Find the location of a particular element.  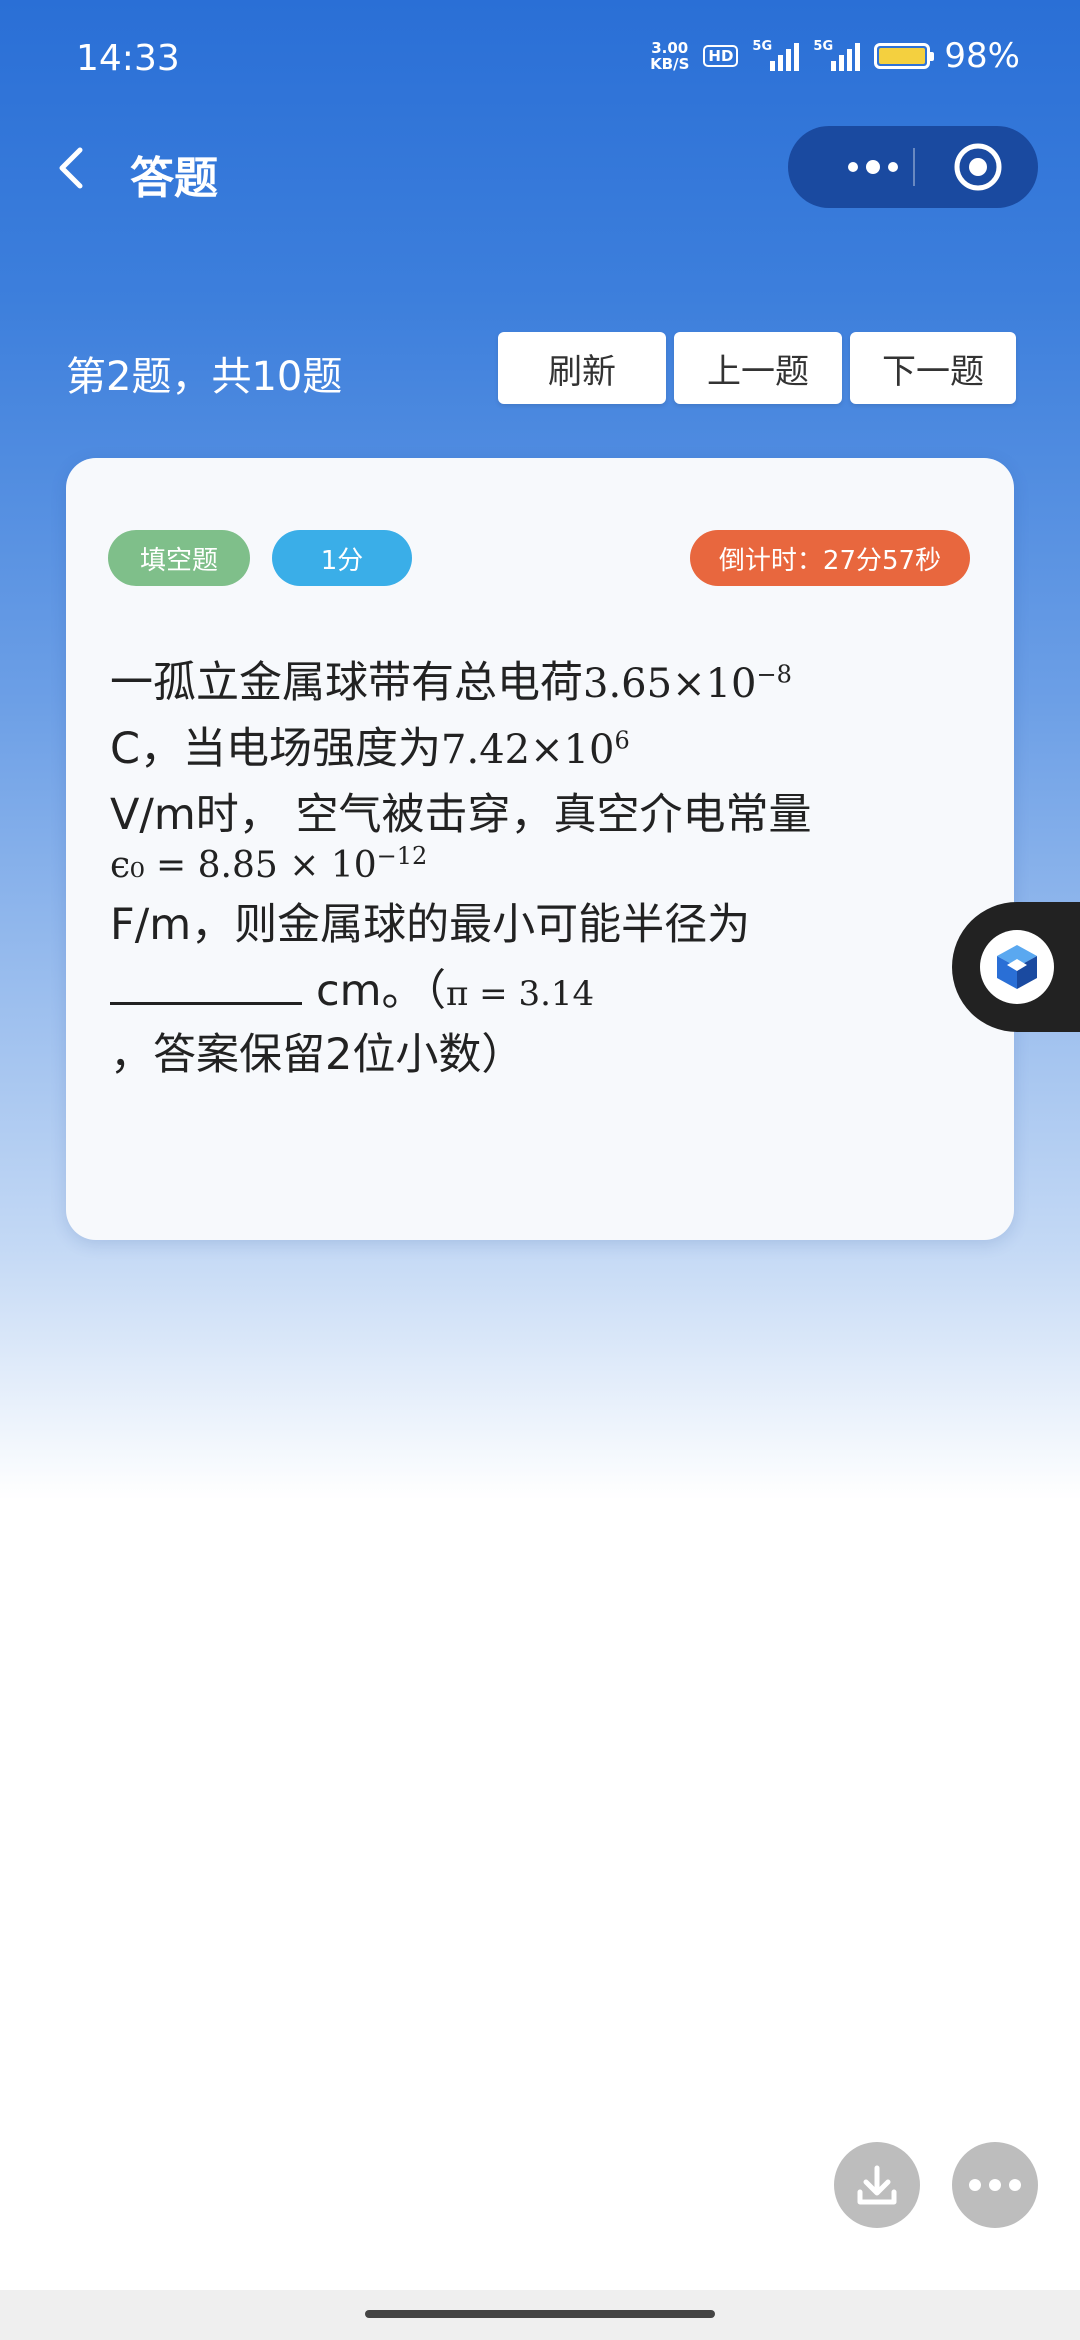

question-line: ，答案保留2位小数） is located at coordinates (317, 1055).